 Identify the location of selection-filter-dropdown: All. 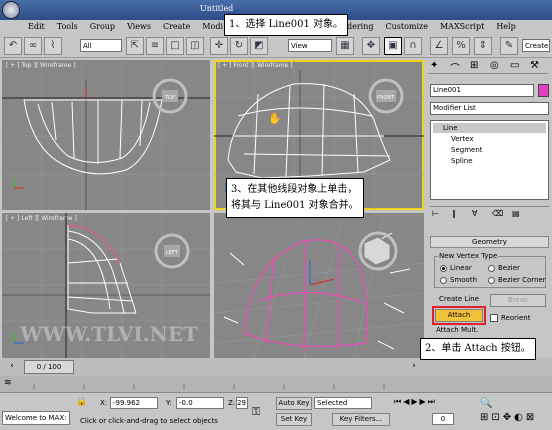
(101, 45).